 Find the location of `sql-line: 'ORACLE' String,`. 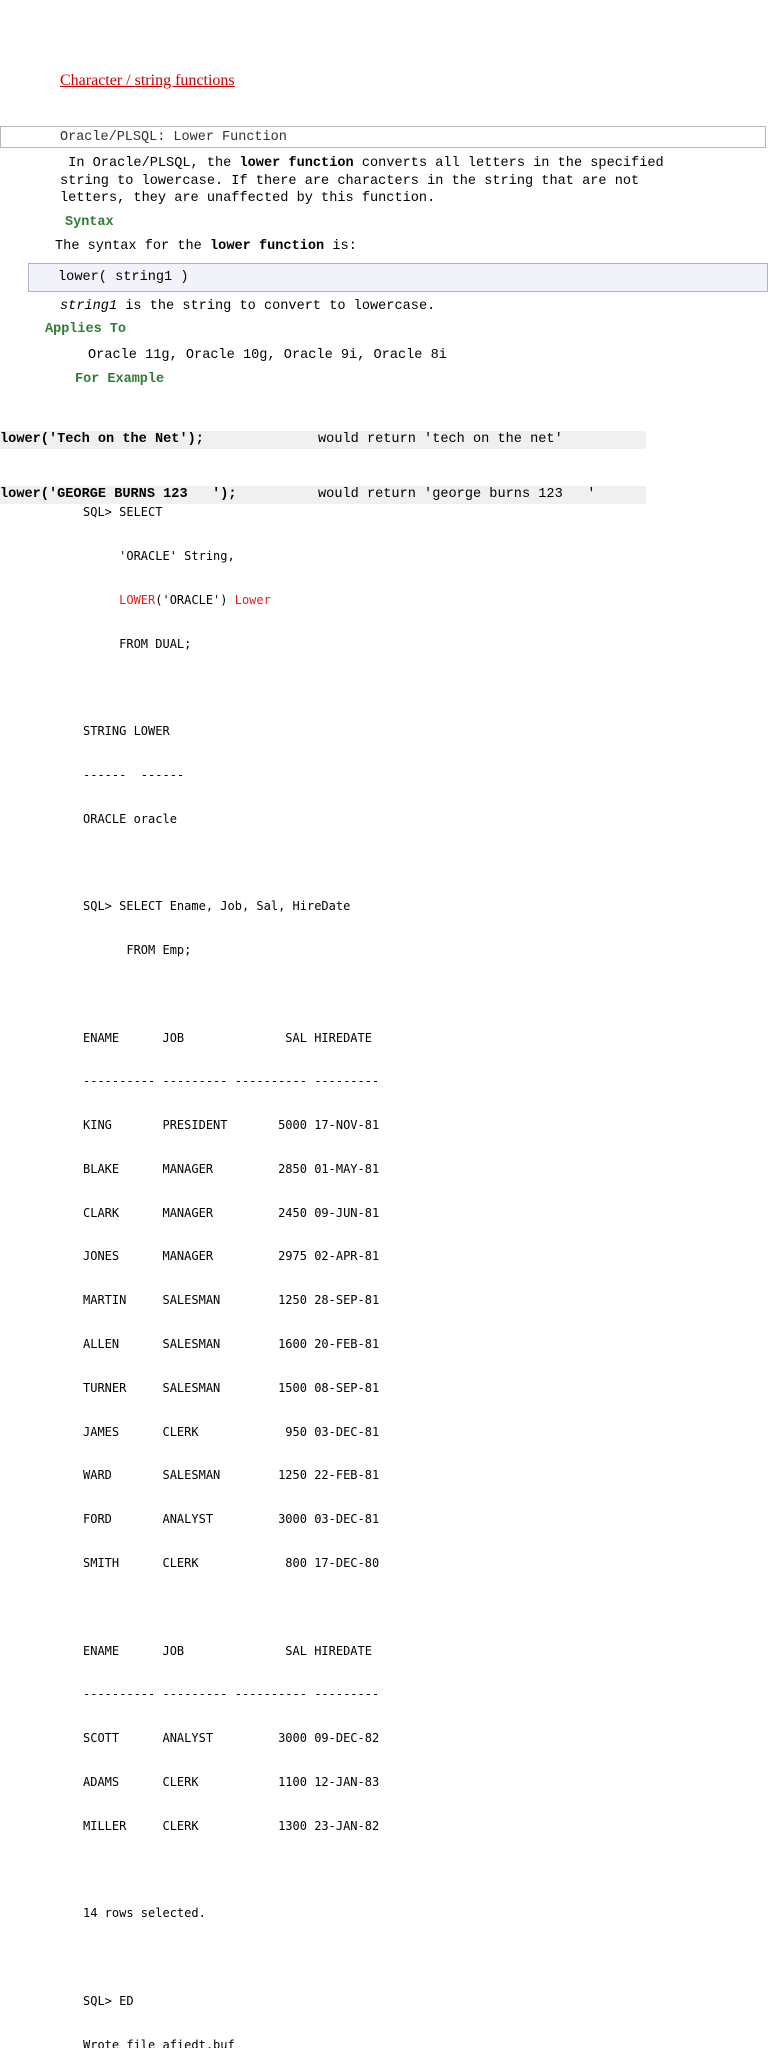

sql-line: 'ORACLE' String, is located at coordinates (159, 555).